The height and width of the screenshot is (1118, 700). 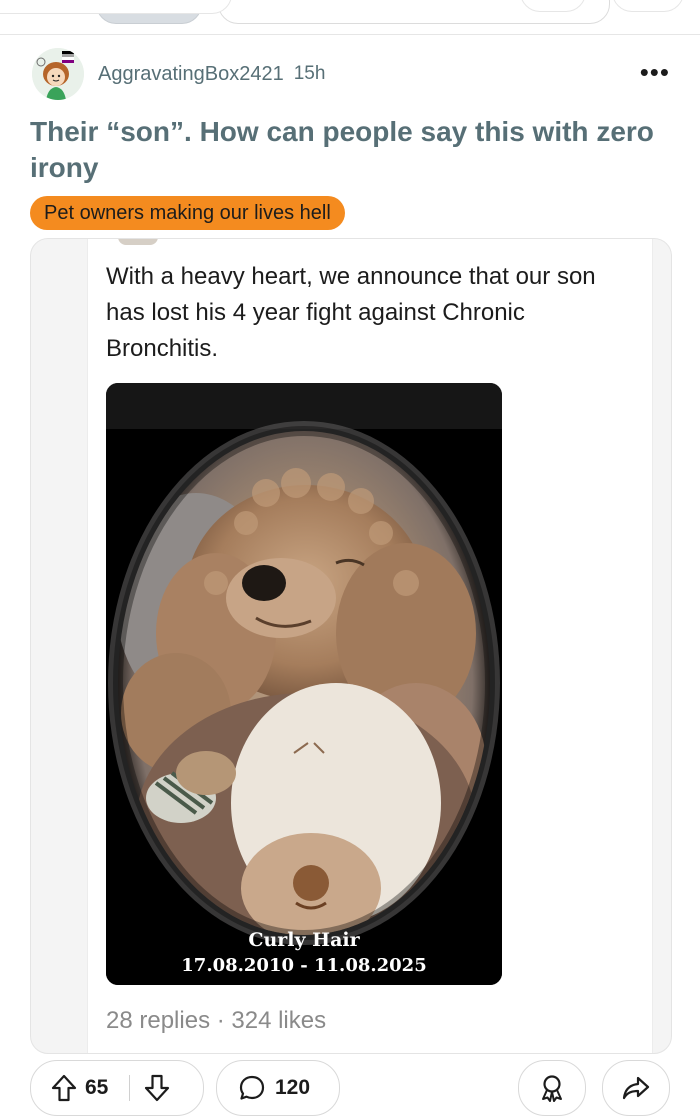 I want to click on more-options-button: •••, so click(x=655, y=72).